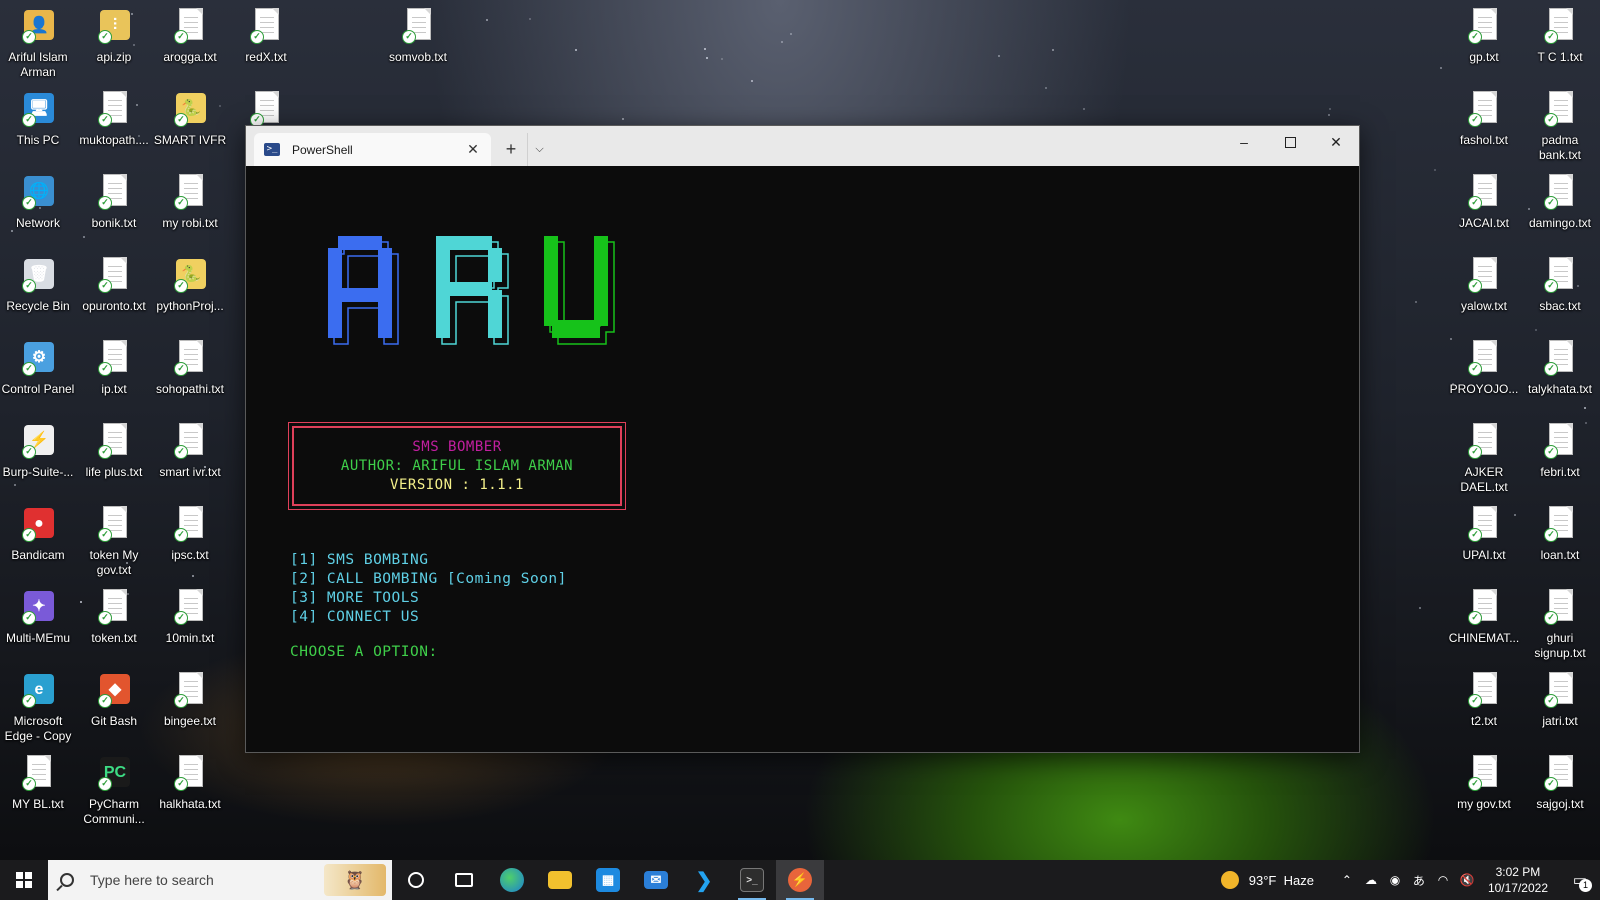 This screenshot has height=900, width=1600. What do you see at coordinates (38, 306) in the screenshot?
I see `desktop-icon-label: Recycle Bin` at bounding box center [38, 306].